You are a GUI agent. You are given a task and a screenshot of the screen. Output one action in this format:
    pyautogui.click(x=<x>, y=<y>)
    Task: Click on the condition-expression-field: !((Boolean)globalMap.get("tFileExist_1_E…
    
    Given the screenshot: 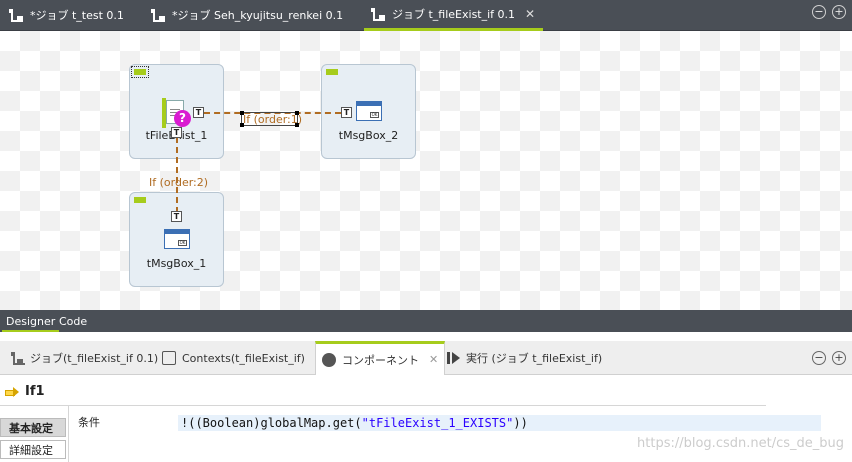 What is the action you would take?
    pyautogui.click(x=499, y=423)
    